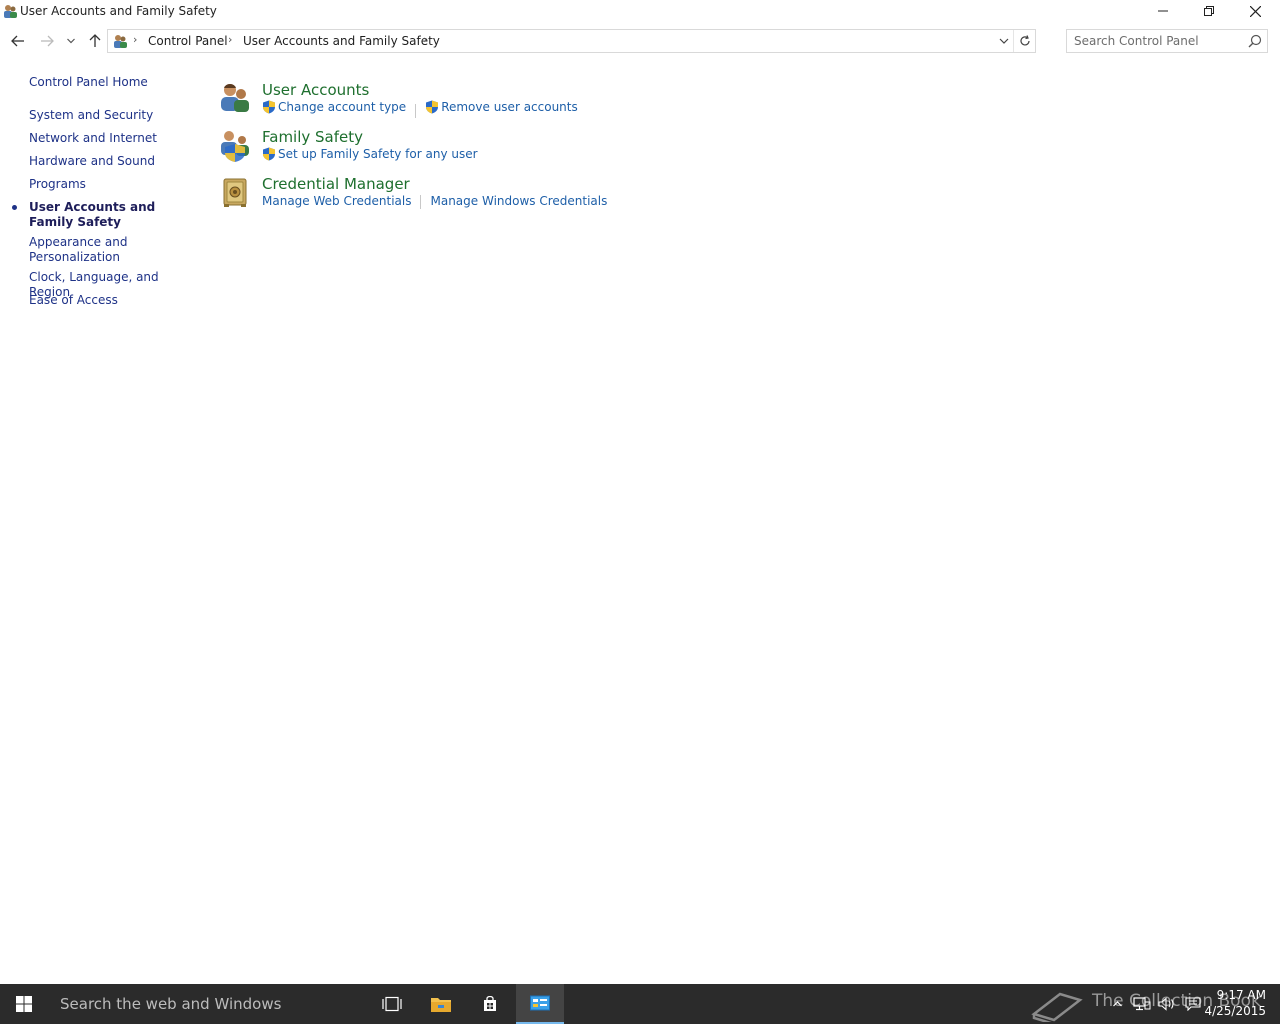 This screenshot has width=1280, height=1024. I want to click on windows-logo-icon, so click(24, 1004).